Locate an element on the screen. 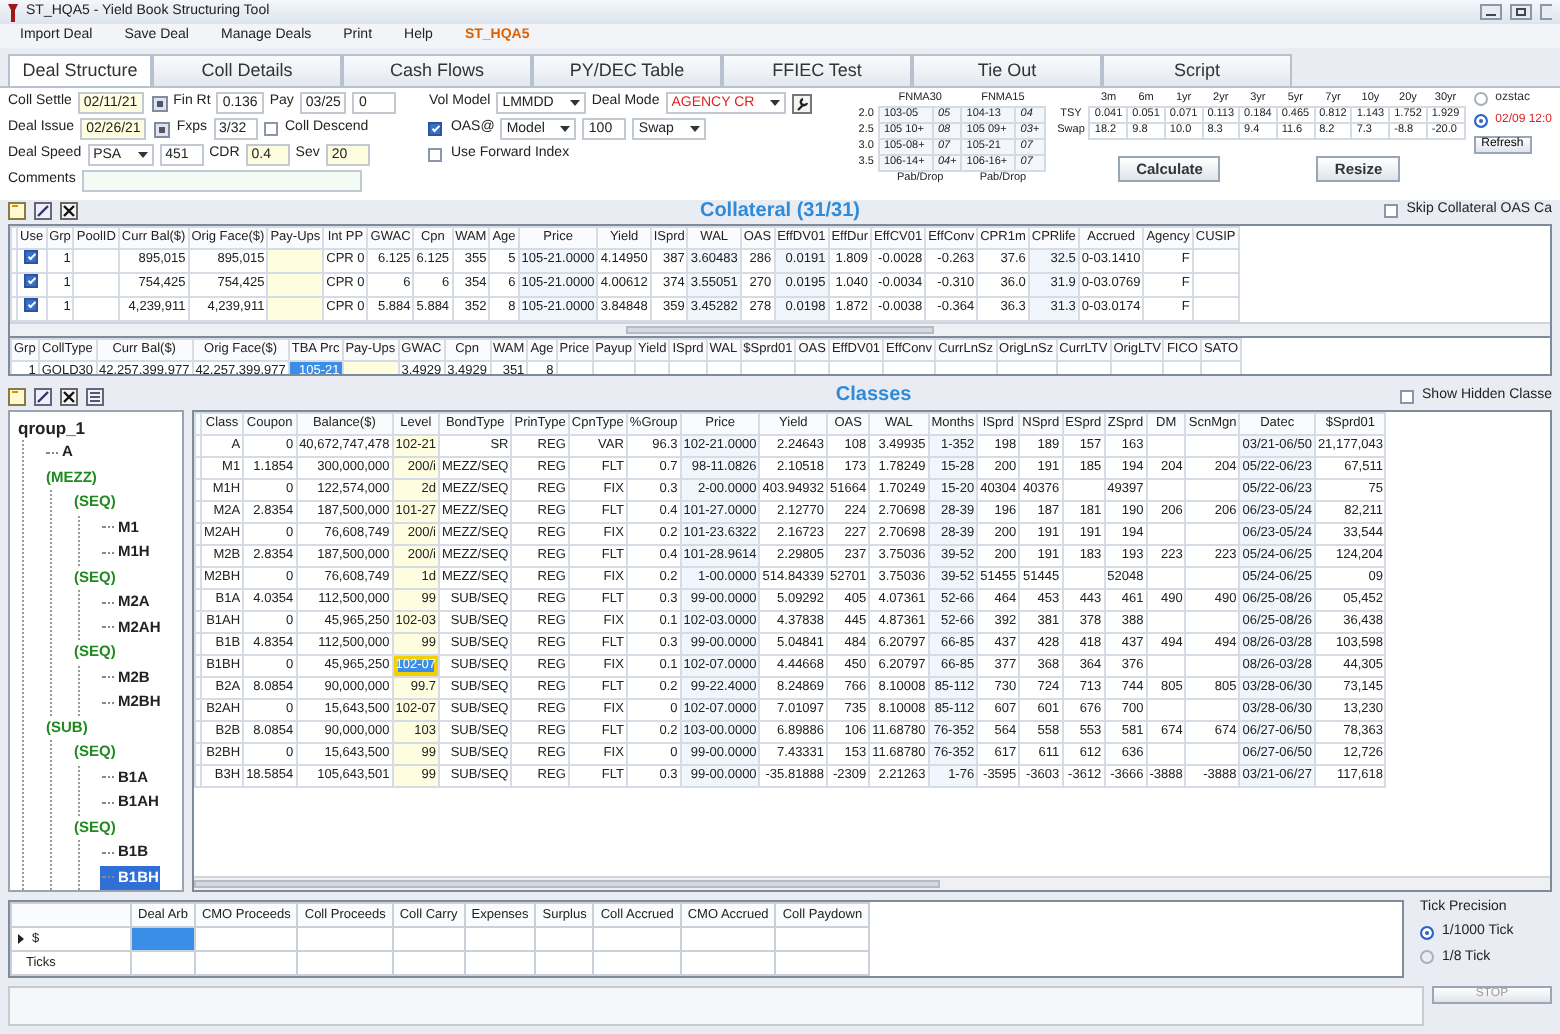 Image resolution: width=1560 pixels, height=1034 pixels. tab: Tie Out is located at coordinates (1007, 69).